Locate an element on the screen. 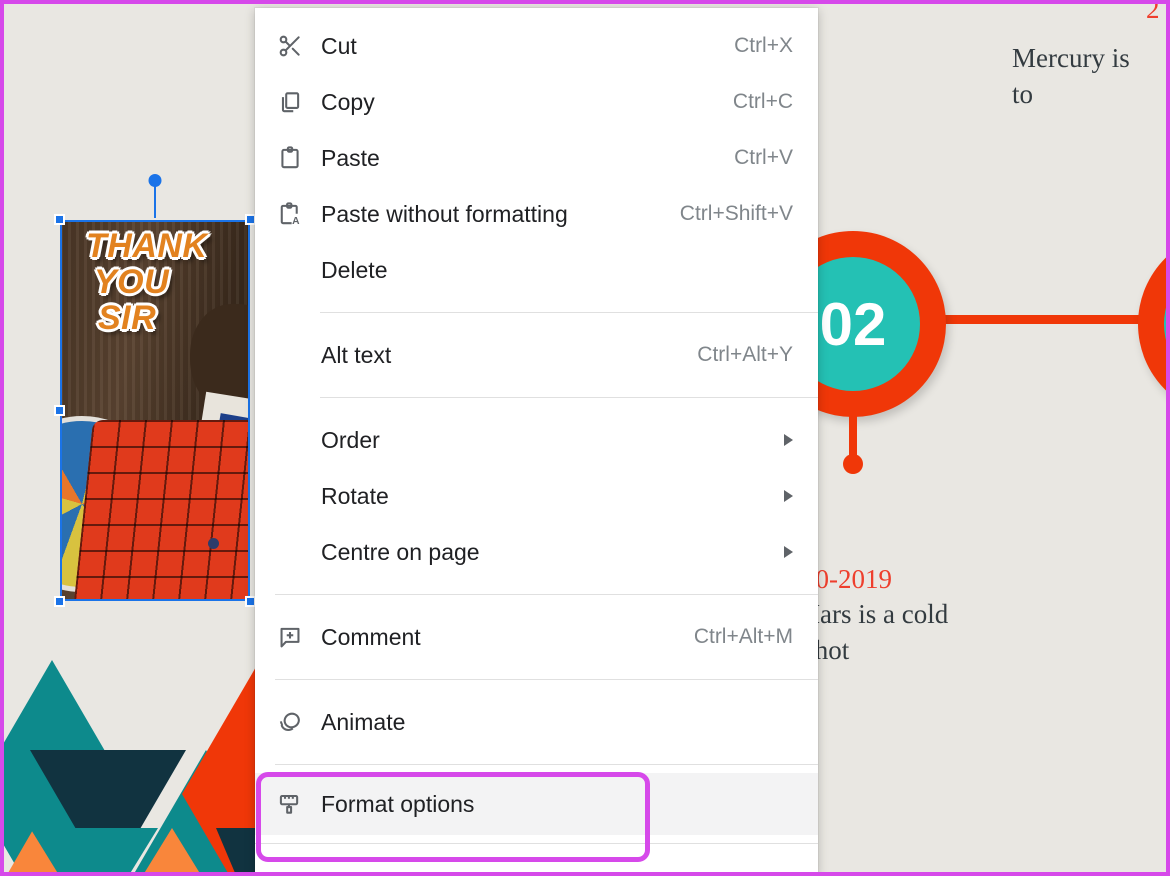 Image resolution: width=1170 pixels, height=876 pixels. timeline-description-right: Mercury is to is located at coordinates (1071, 76).